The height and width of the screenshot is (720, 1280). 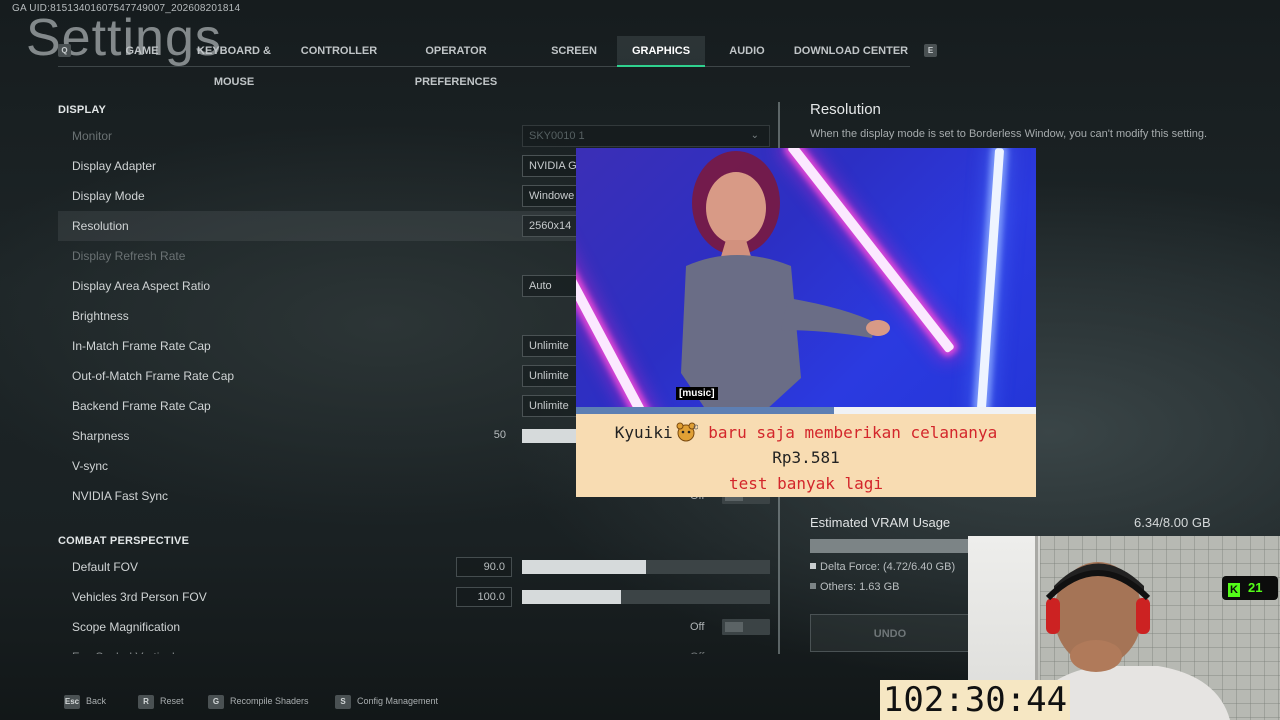 I want to click on donation-text: test banyak lagi, so click(x=806, y=483).